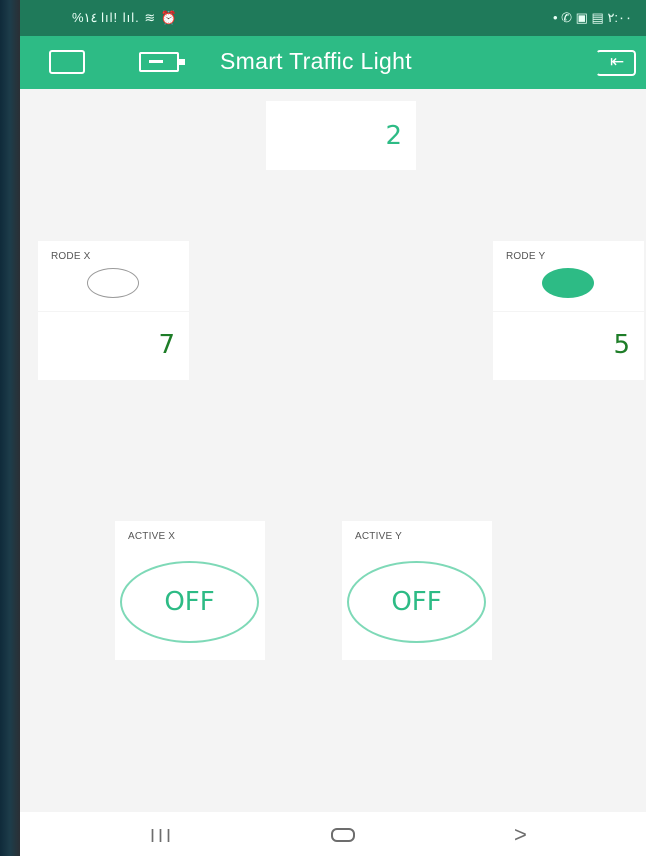  What do you see at coordinates (616, 63) in the screenshot?
I see `exit-icon: ⇤` at bounding box center [616, 63].